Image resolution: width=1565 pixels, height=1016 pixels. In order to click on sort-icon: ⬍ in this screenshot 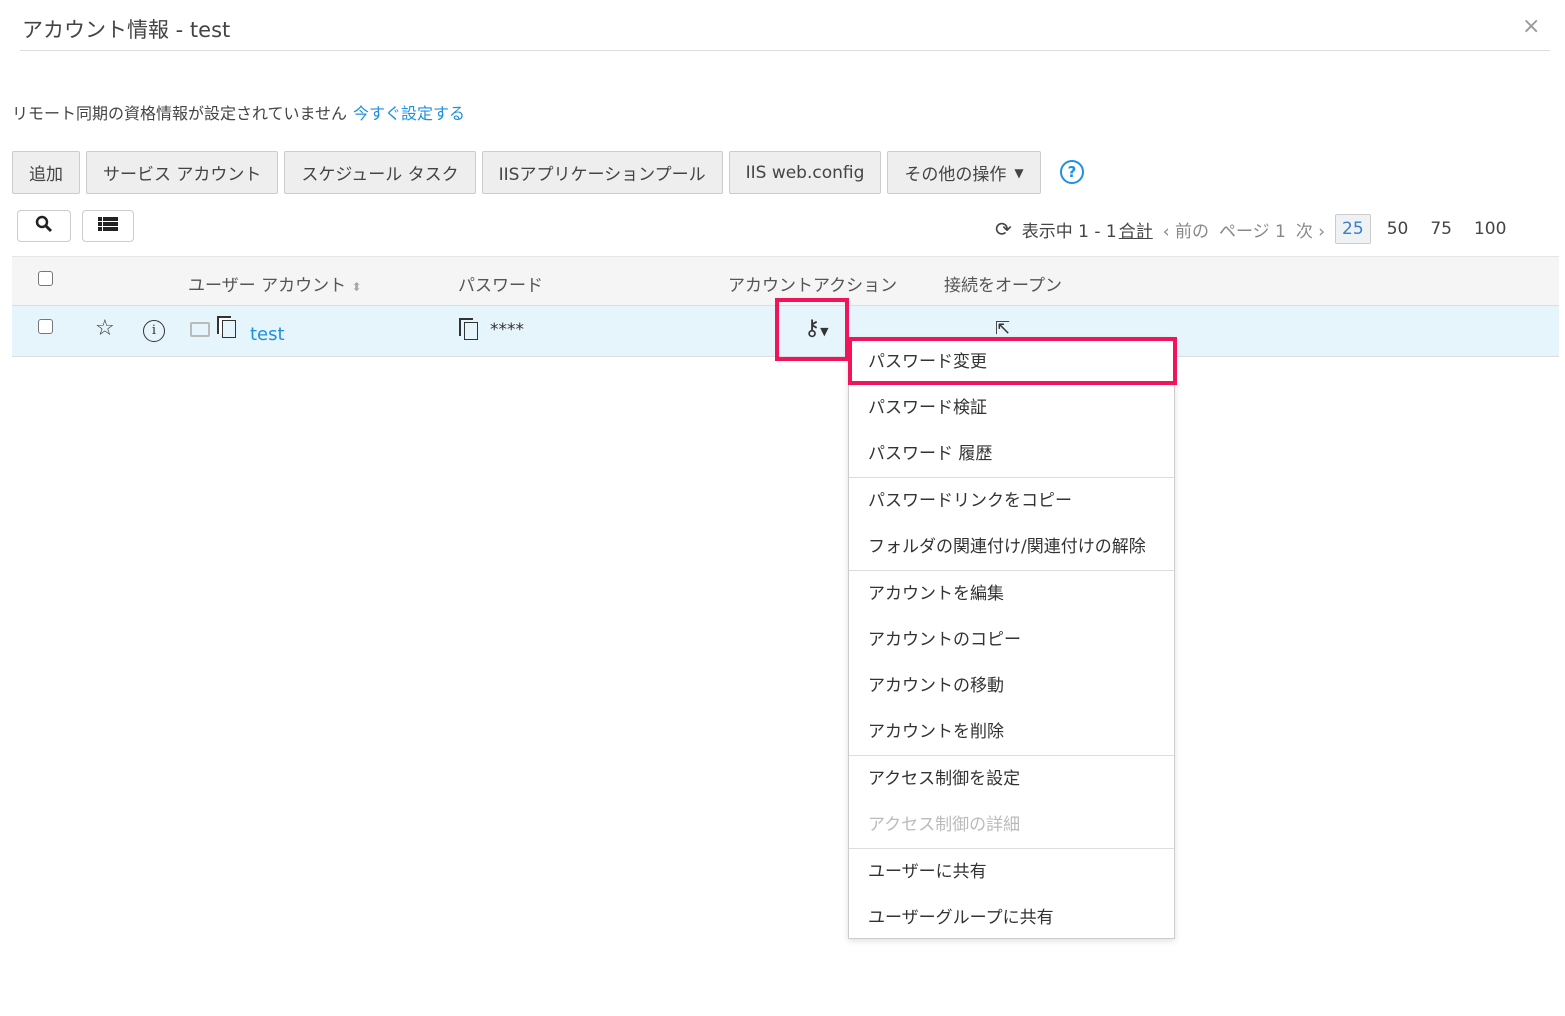, I will do `click(356, 287)`.